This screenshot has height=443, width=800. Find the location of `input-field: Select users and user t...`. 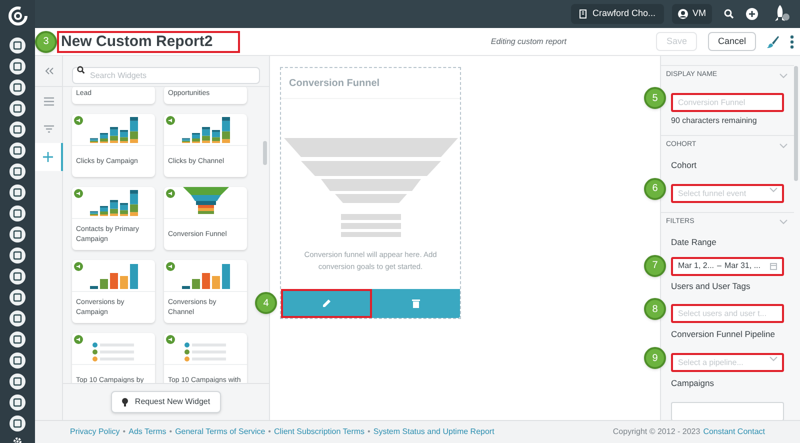

input-field: Select users and user t... is located at coordinates (727, 314).